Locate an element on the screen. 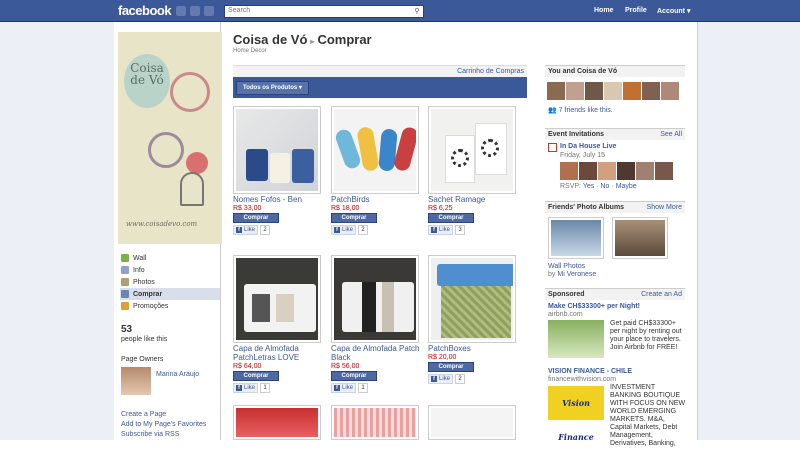 The width and height of the screenshot is (800, 454). album-owner-link: Mi Veronese is located at coordinates (576, 274).